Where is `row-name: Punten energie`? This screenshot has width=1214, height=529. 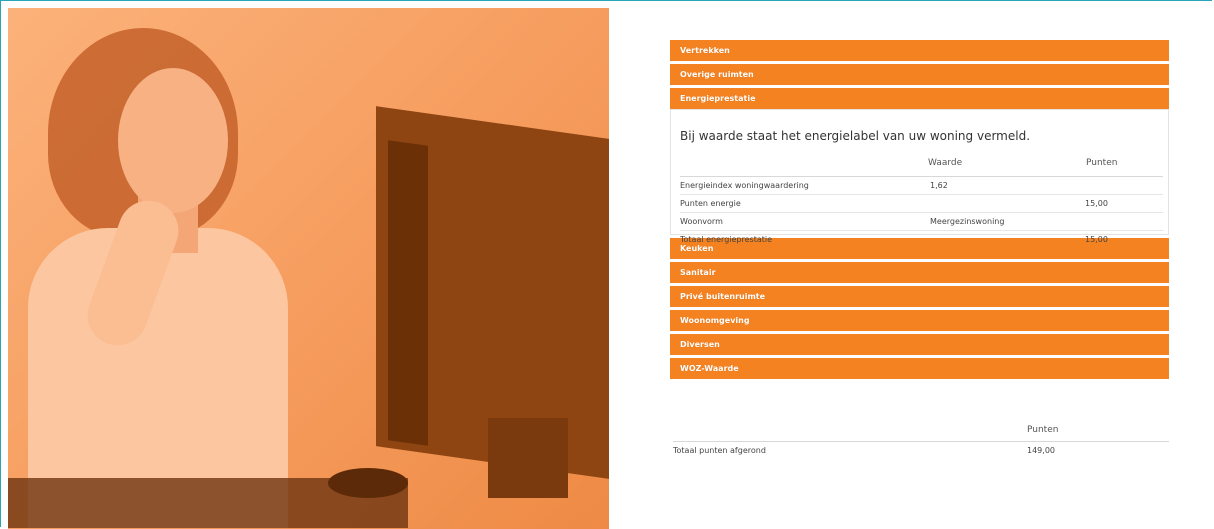
row-name: Punten energie is located at coordinates (710, 203).